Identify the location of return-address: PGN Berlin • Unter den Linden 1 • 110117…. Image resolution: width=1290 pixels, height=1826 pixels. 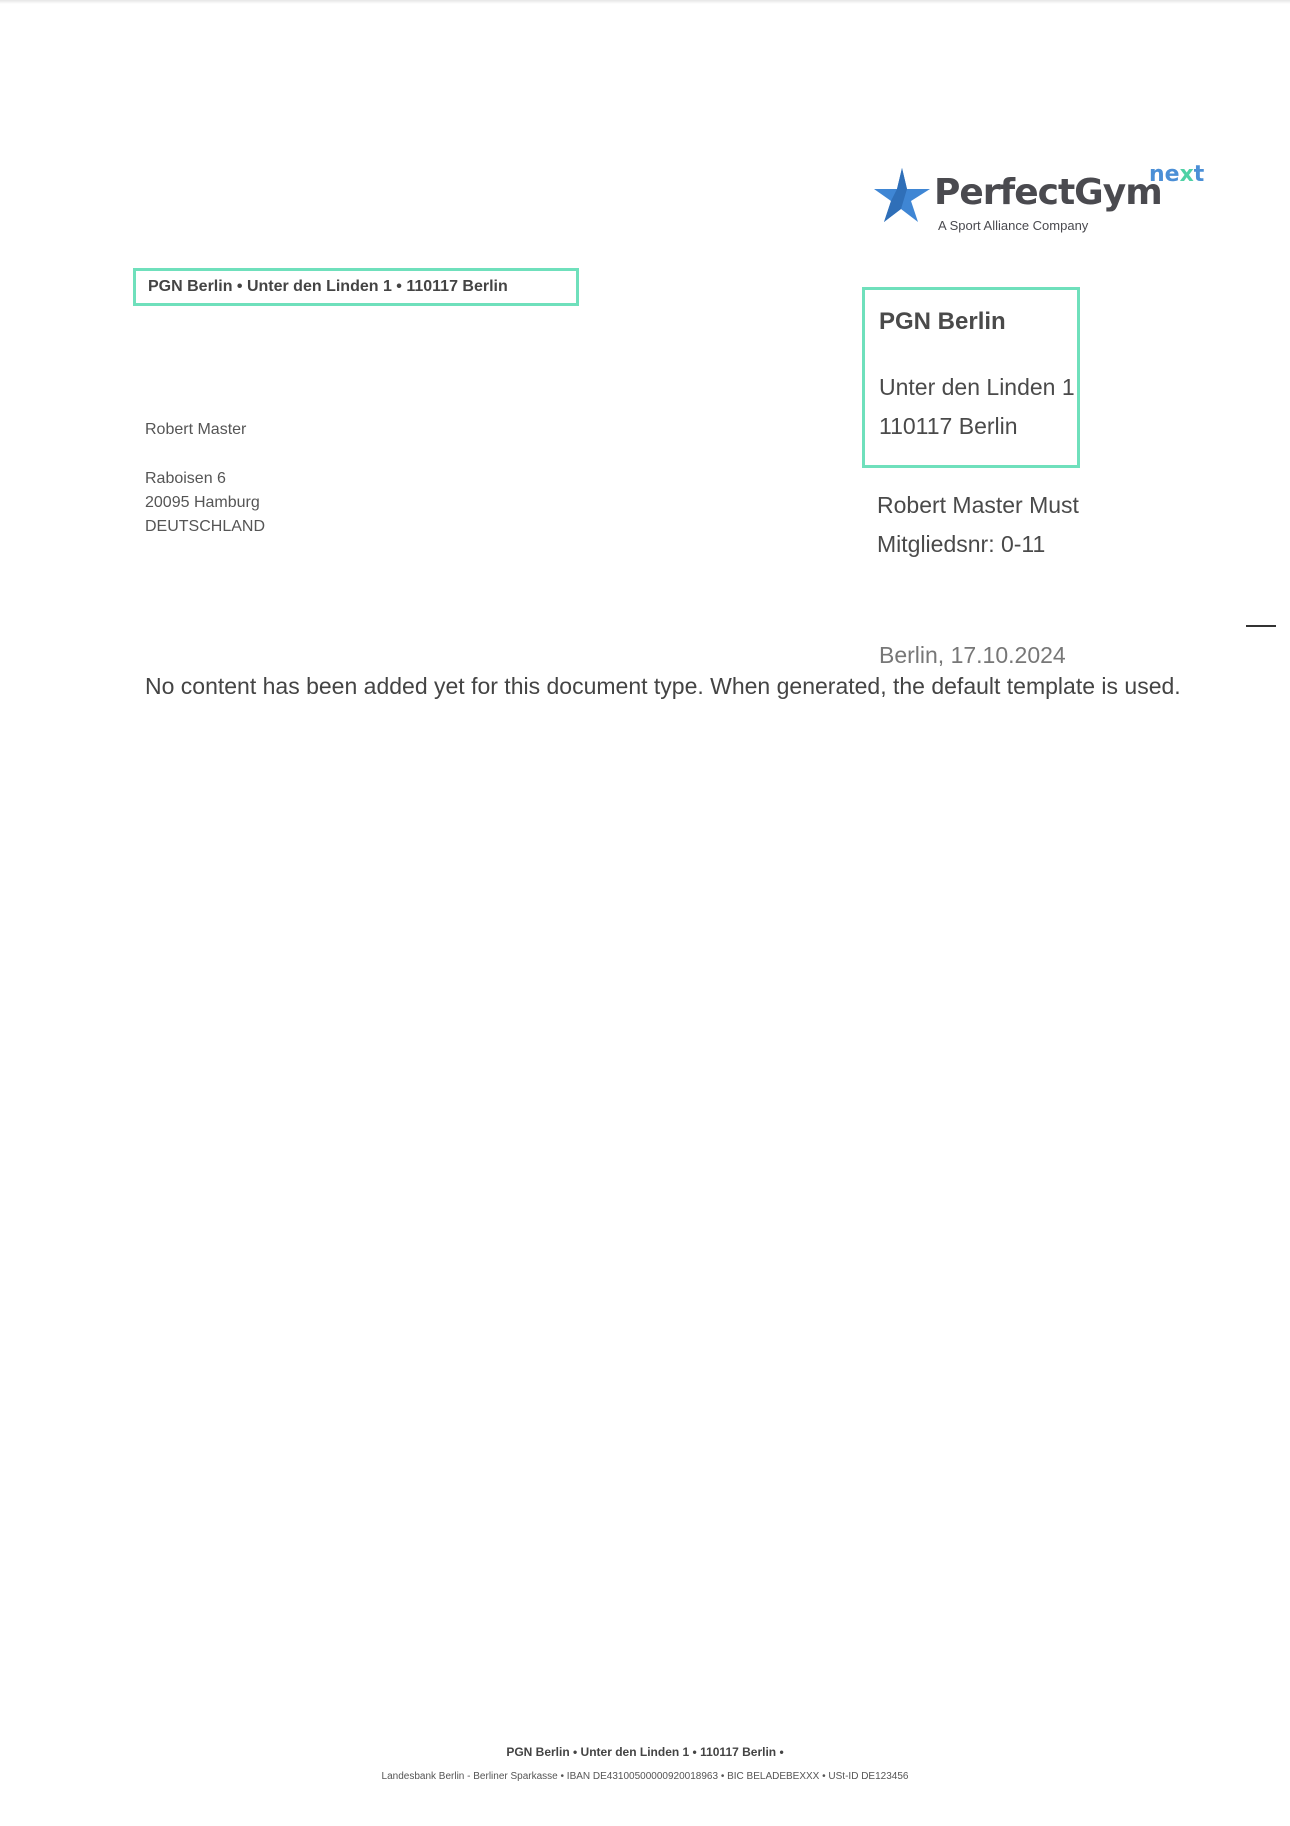
(356, 287).